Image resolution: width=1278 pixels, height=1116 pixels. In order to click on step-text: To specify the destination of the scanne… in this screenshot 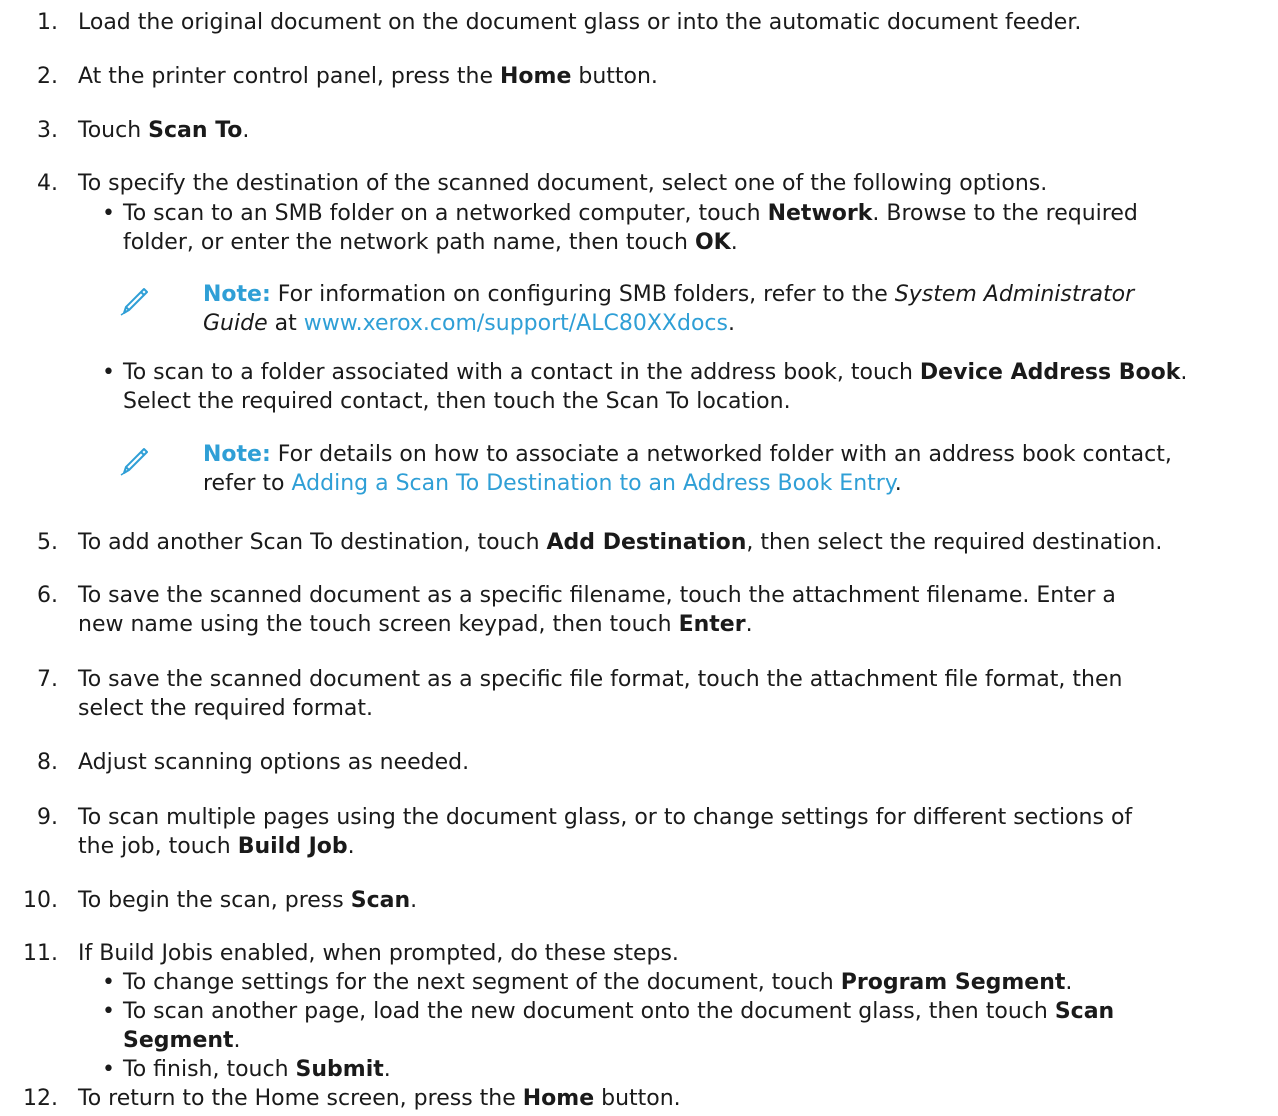, I will do `click(563, 183)`.